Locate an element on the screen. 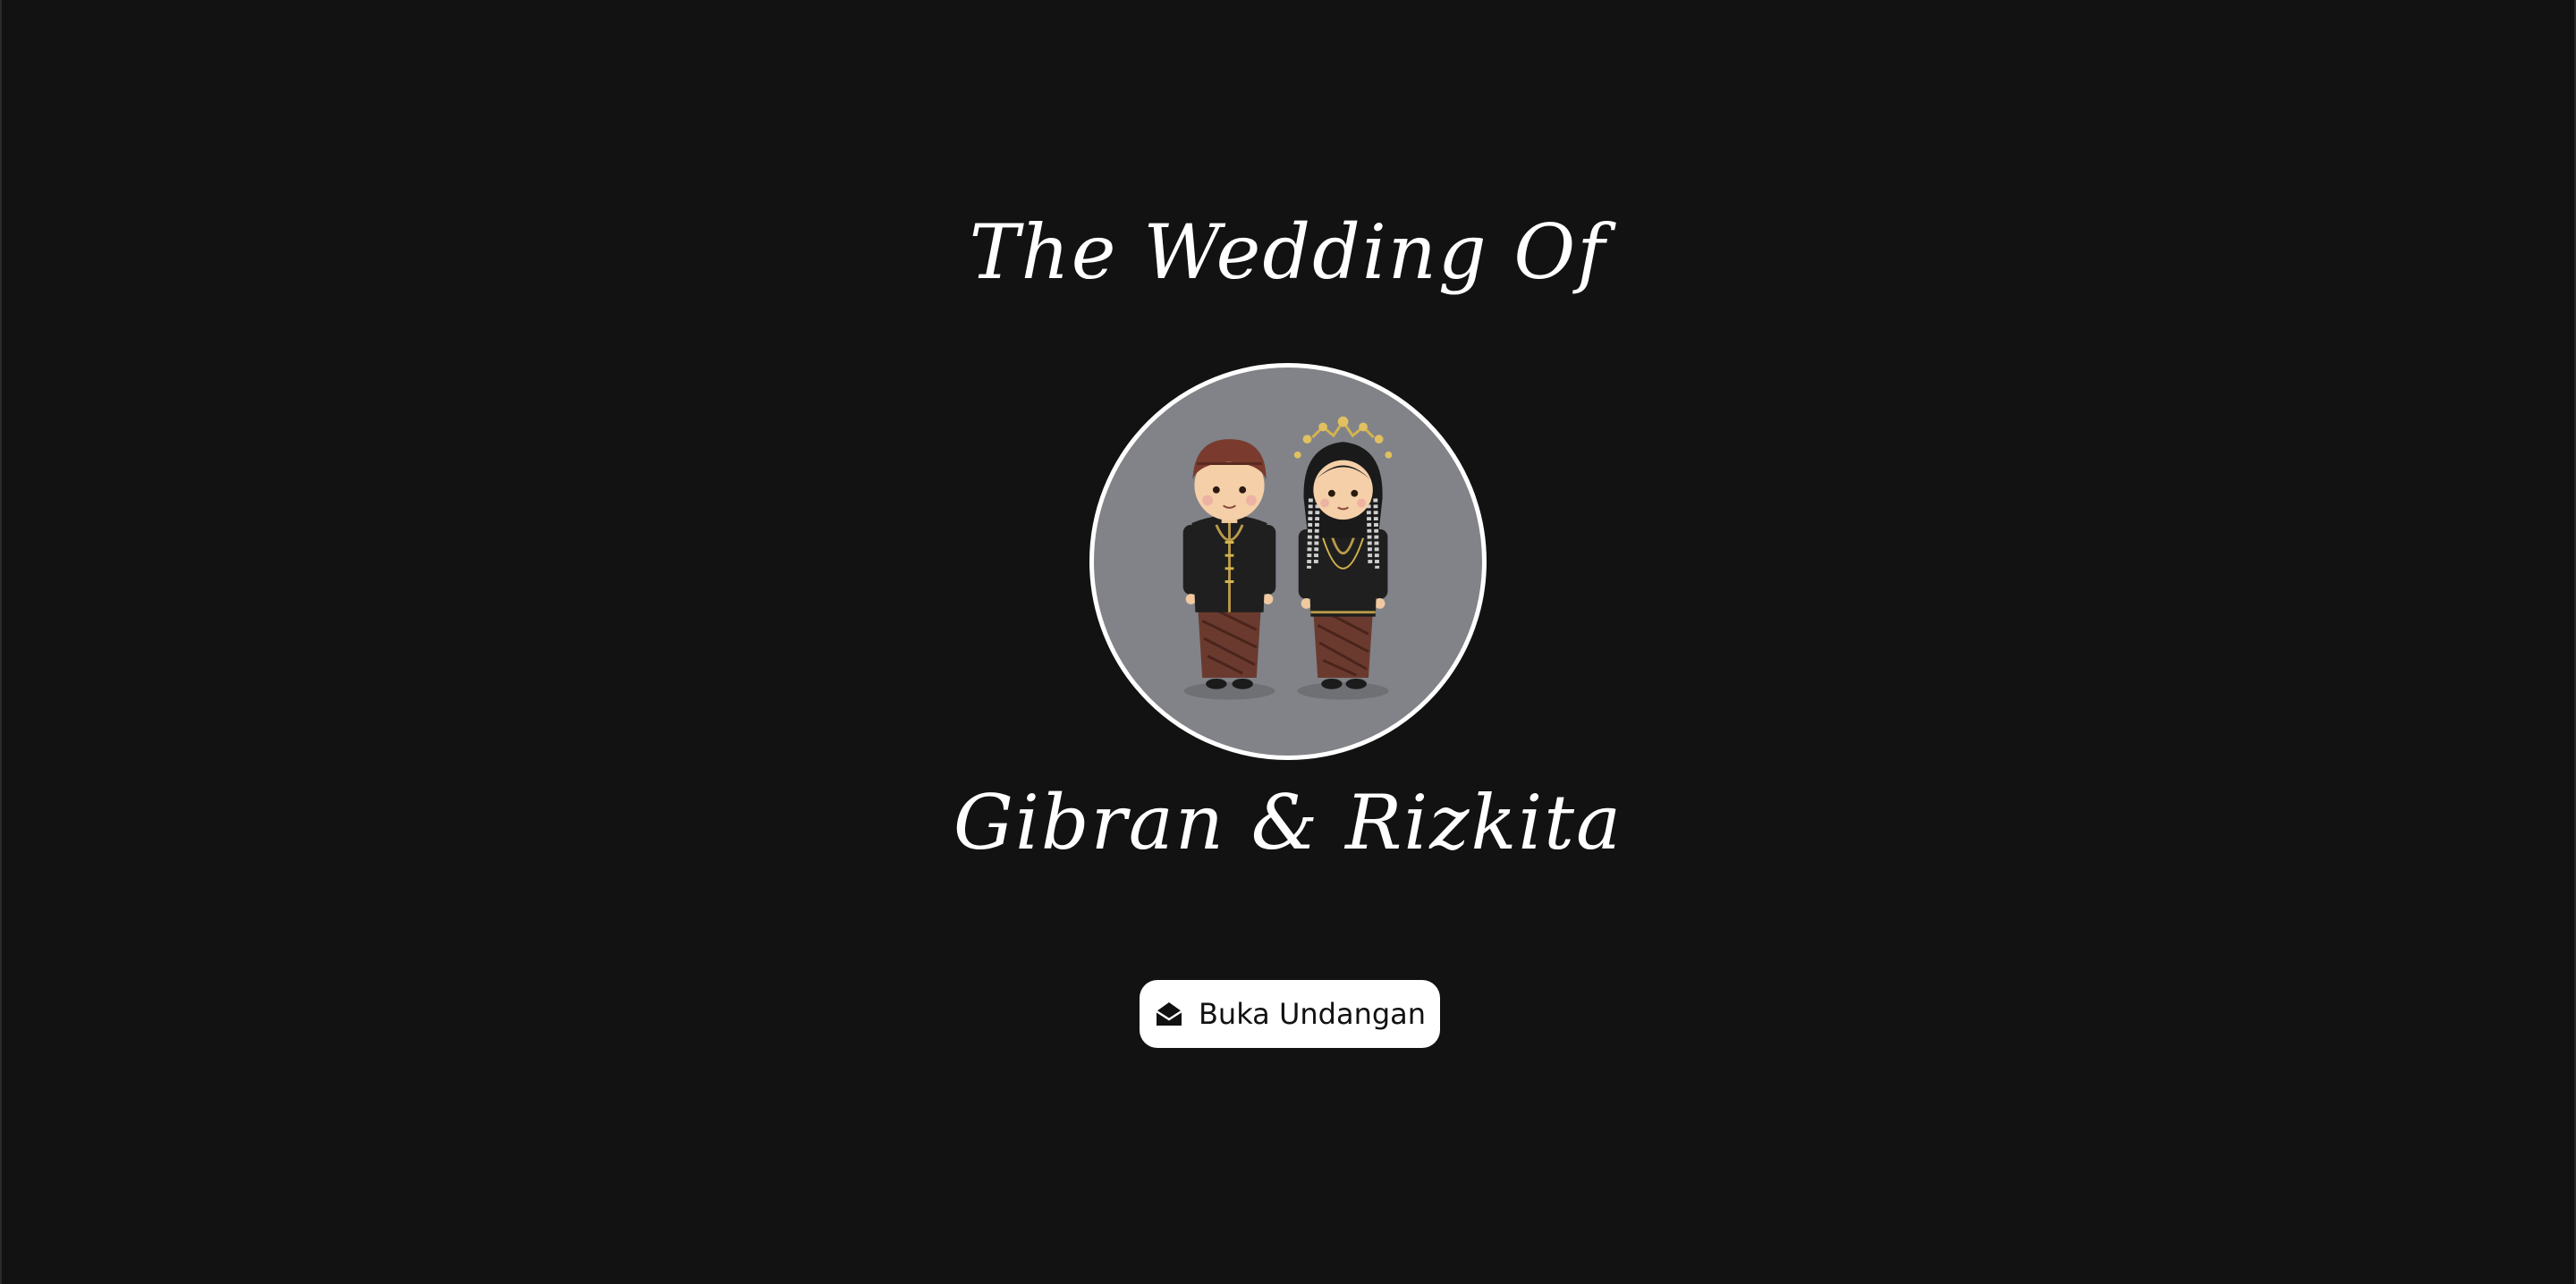 This screenshot has height=1284, width=2576. envelope-open-icon is located at coordinates (1169, 1014).